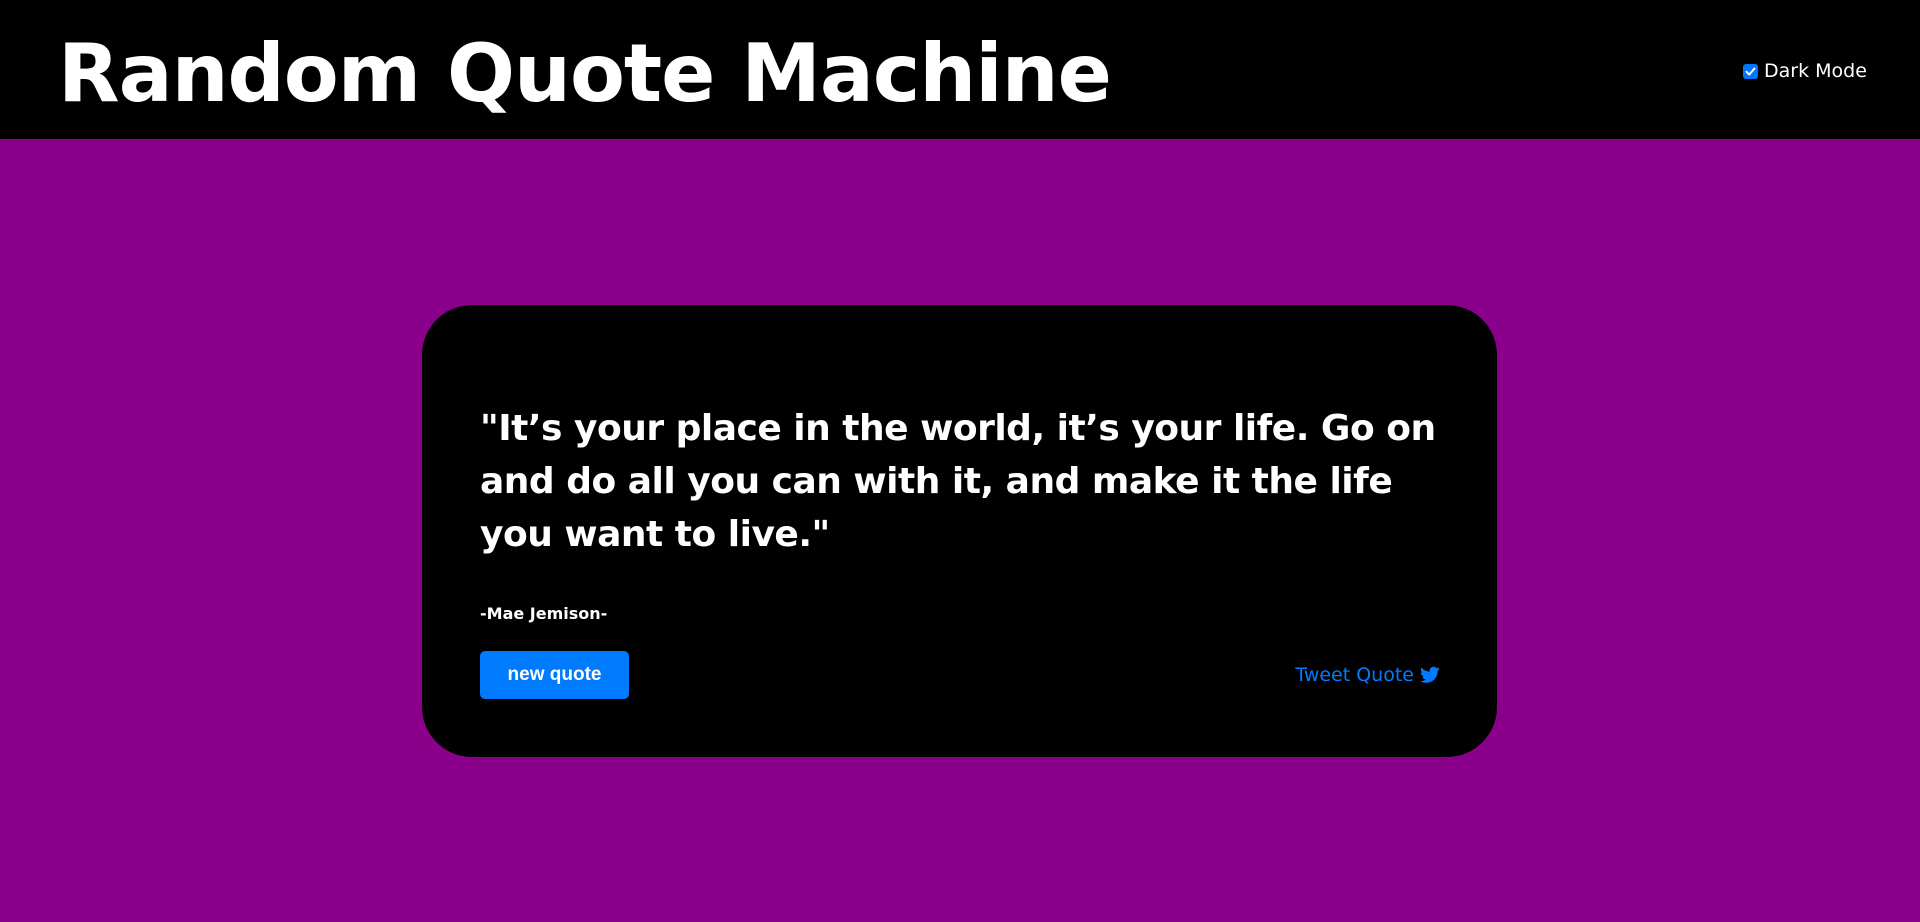 Image resolution: width=1920 pixels, height=922 pixels. What do you see at coordinates (1354, 675) in the screenshot?
I see `tweet-quote-label: Tweet Quote` at bounding box center [1354, 675].